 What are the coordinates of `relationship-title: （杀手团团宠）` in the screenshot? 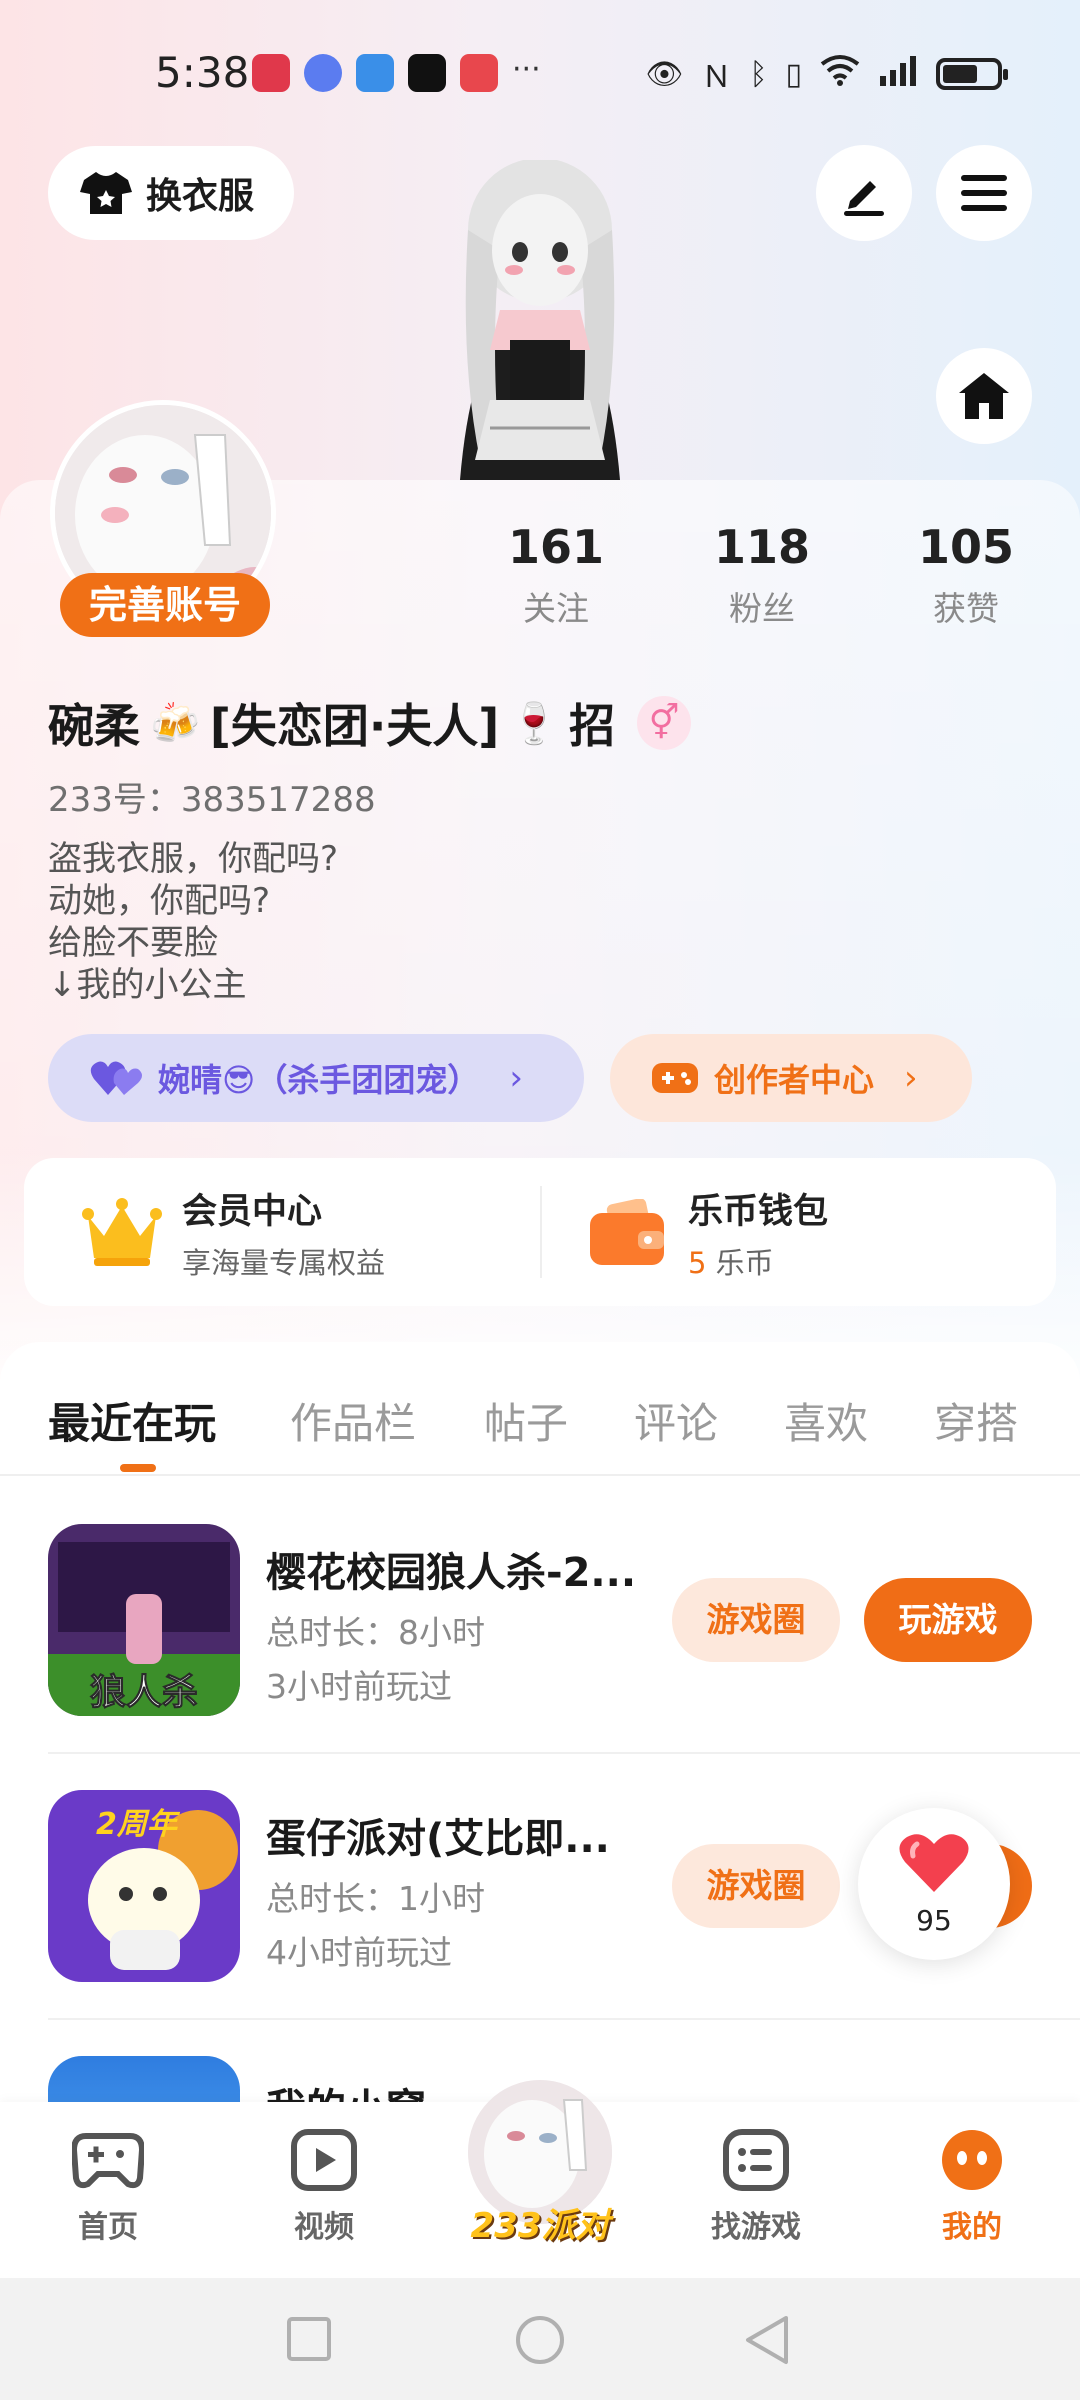 It's located at (367, 1080).